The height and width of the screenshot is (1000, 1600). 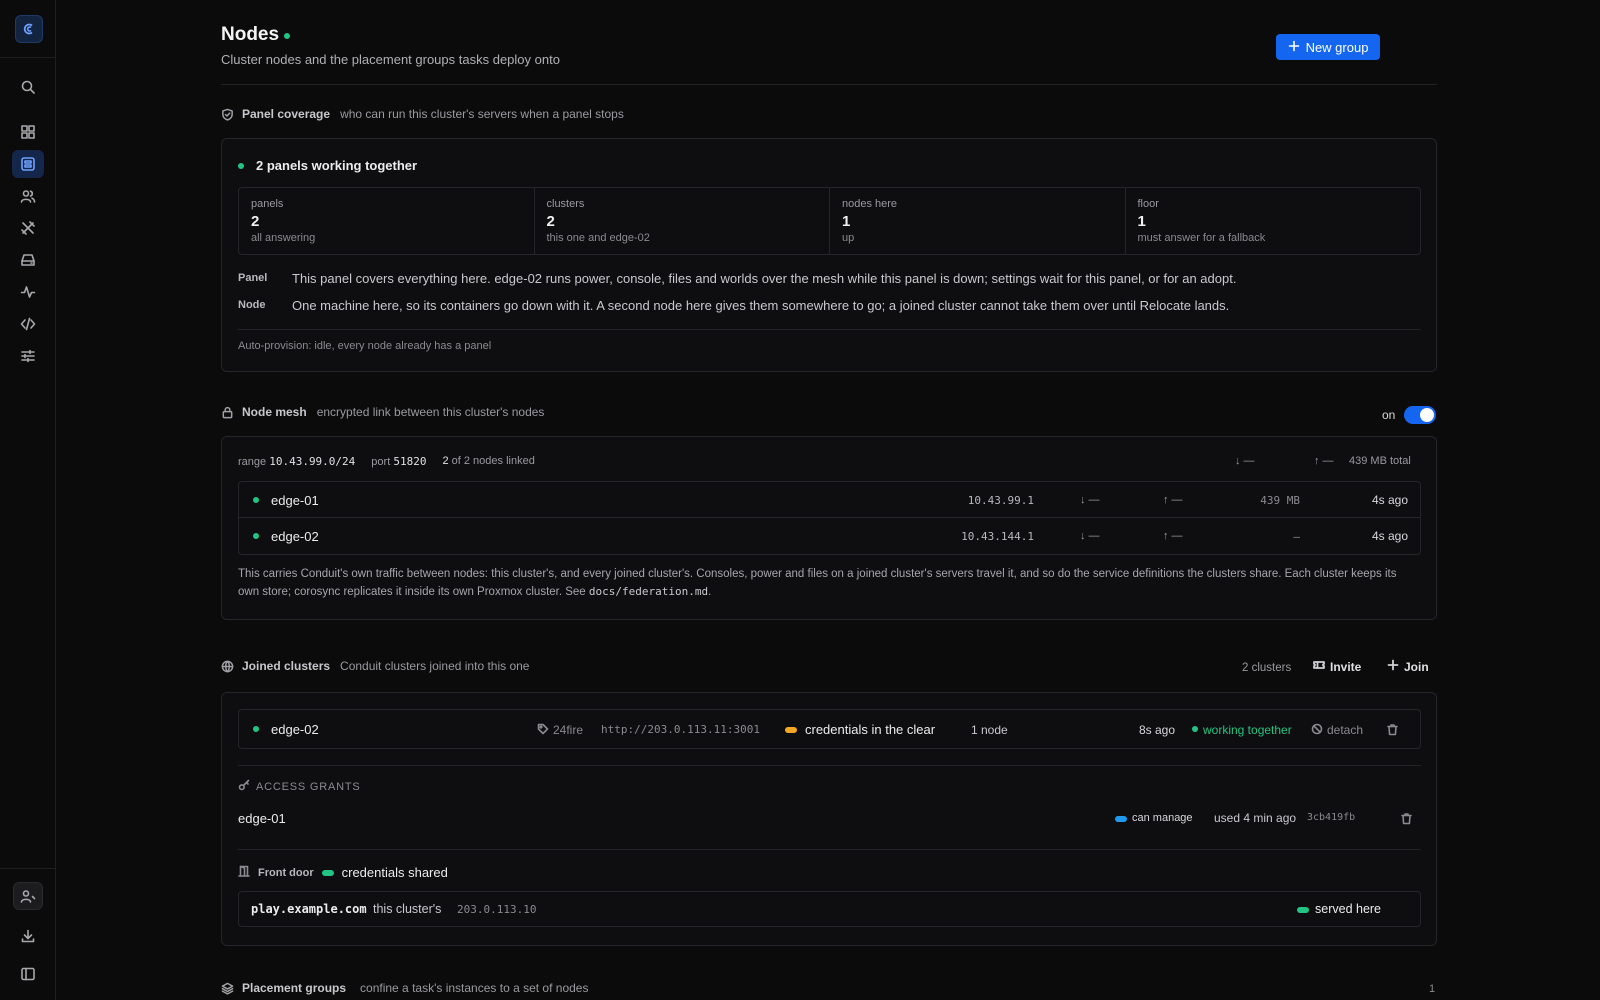 I want to click on total-down: ↓ —, so click(x=1245, y=461).